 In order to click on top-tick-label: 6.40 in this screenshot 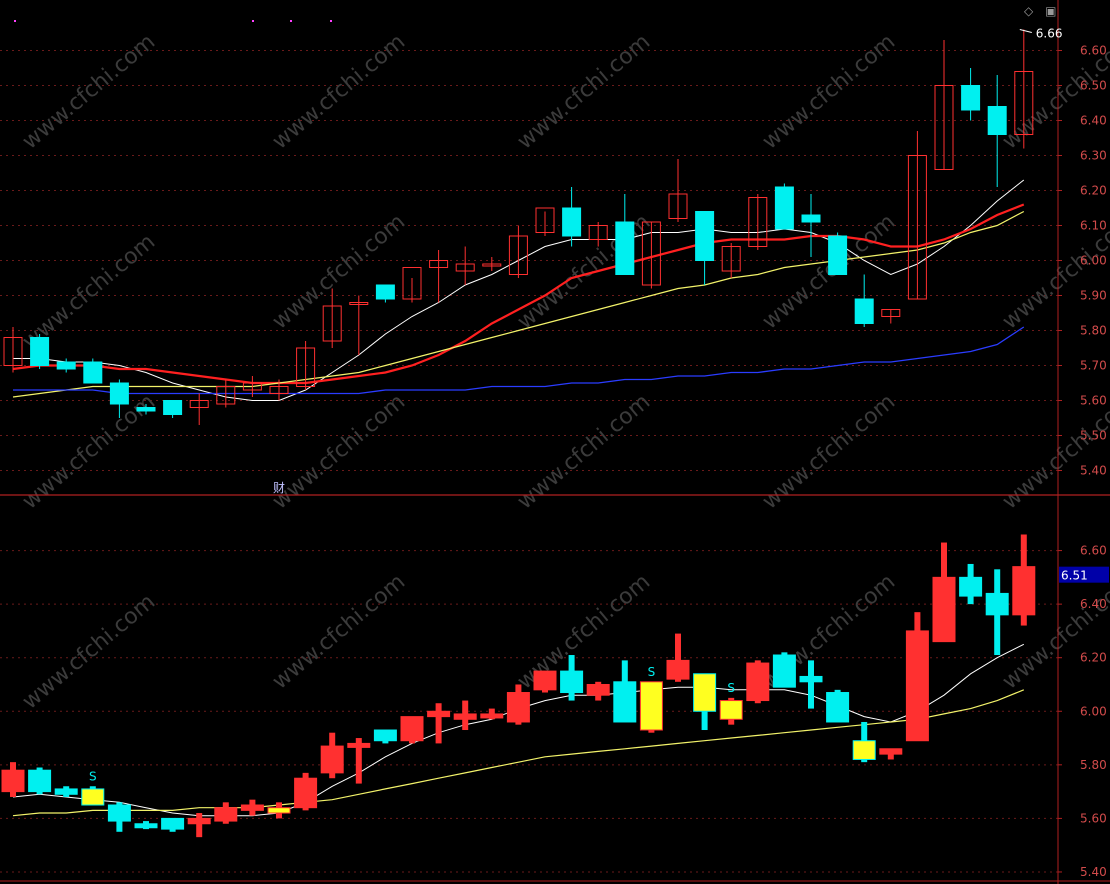, I will do `click(1093, 121)`.